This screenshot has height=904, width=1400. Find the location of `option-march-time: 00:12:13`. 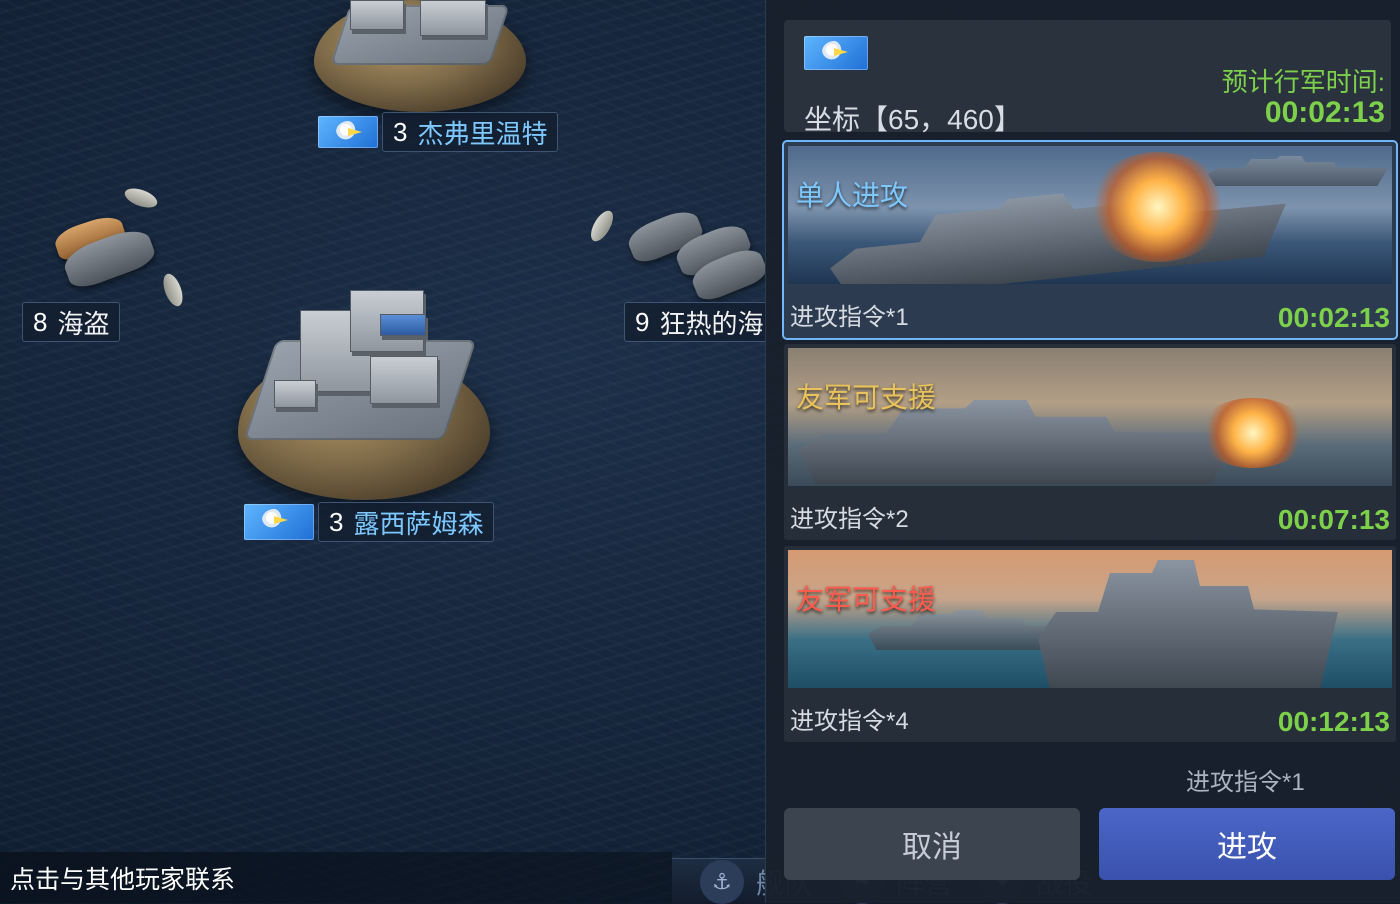

option-march-time: 00:12:13 is located at coordinates (1333, 721).